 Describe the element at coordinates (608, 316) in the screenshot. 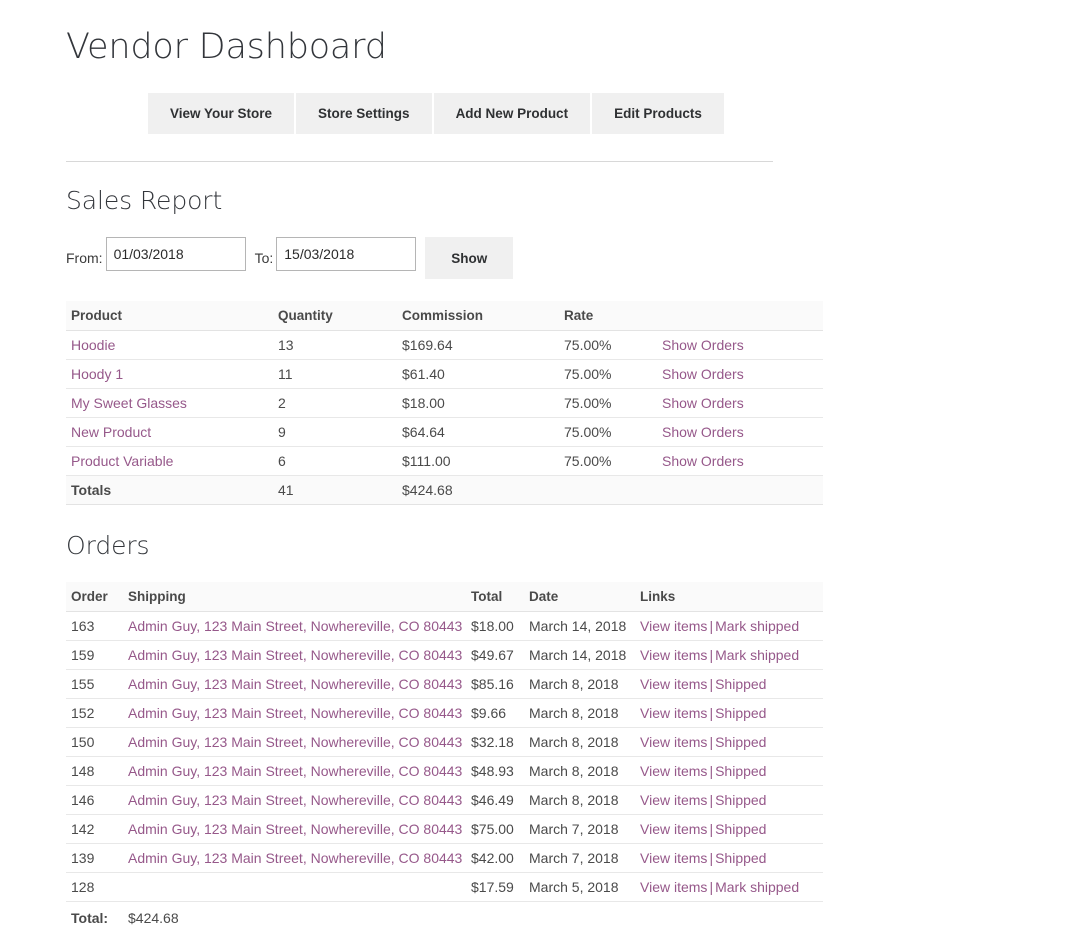

I see `sales-col-rate: Rate` at that location.